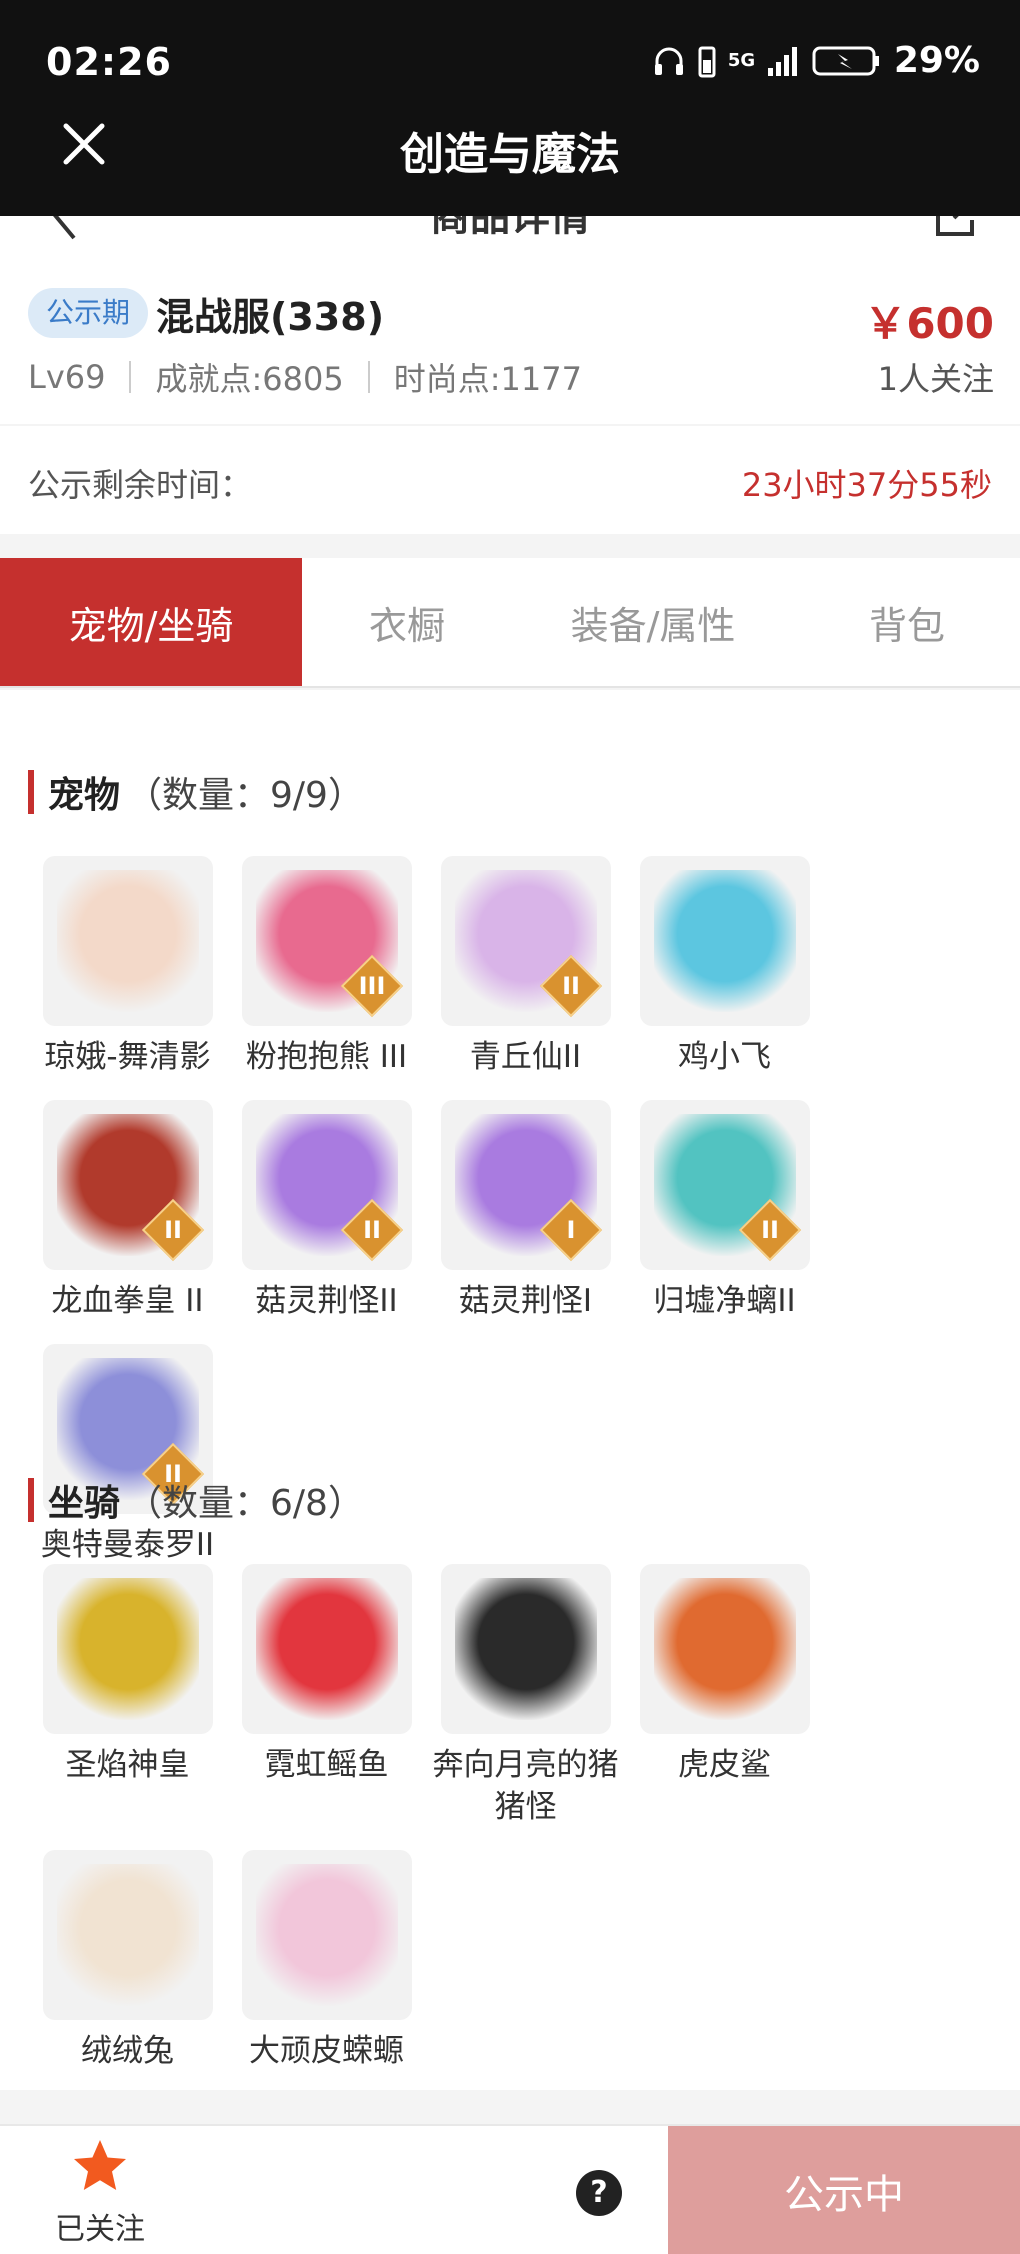 Image resolution: width=1020 pixels, height=2254 pixels. Describe the element at coordinates (653, 622) in the screenshot. I see `tab-equipment: 装备/属性` at that location.